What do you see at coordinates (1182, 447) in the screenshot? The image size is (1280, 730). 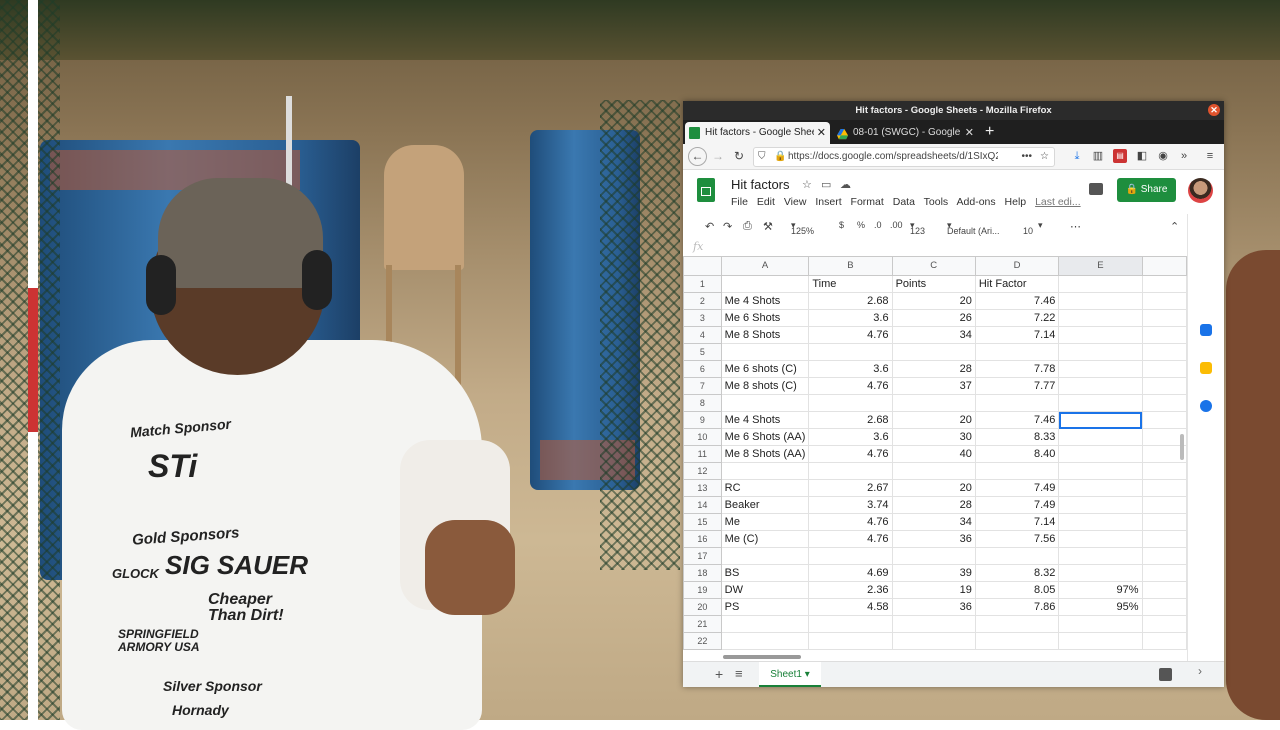 I see `vertical-scrollbar` at bounding box center [1182, 447].